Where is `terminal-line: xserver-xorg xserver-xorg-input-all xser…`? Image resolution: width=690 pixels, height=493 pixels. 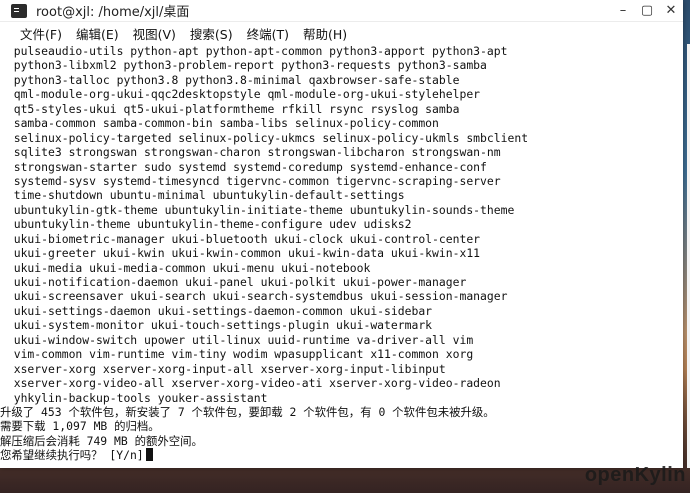 terminal-line: xserver-xorg xserver-xorg-input-all xser… is located at coordinates (223, 368).